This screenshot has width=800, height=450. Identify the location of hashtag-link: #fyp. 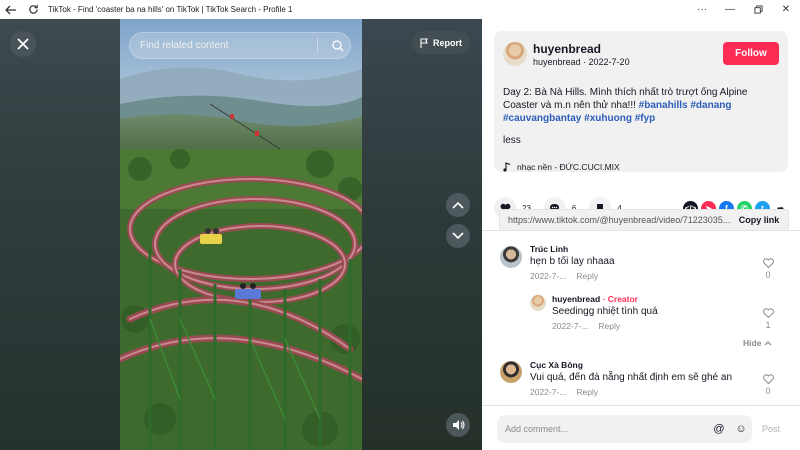
(645, 118).